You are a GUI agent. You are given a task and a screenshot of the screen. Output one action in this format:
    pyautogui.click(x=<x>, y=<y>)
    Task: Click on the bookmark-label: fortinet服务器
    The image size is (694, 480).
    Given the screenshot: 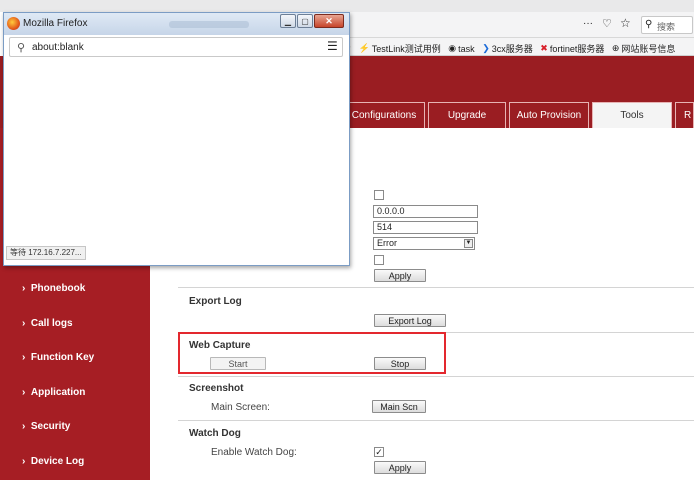 What is the action you would take?
    pyautogui.click(x=577, y=49)
    